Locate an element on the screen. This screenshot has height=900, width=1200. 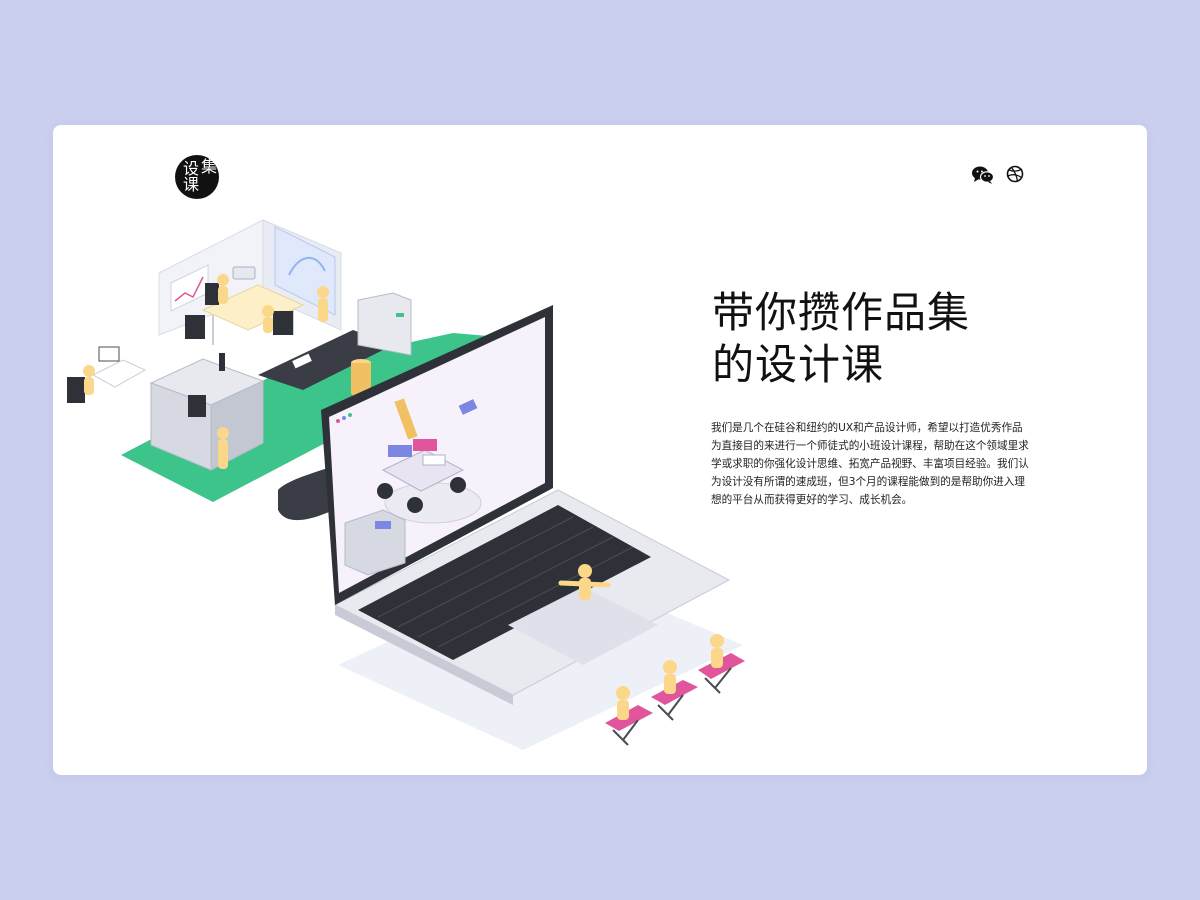
dribbble-link is located at coordinates (1015, 174).